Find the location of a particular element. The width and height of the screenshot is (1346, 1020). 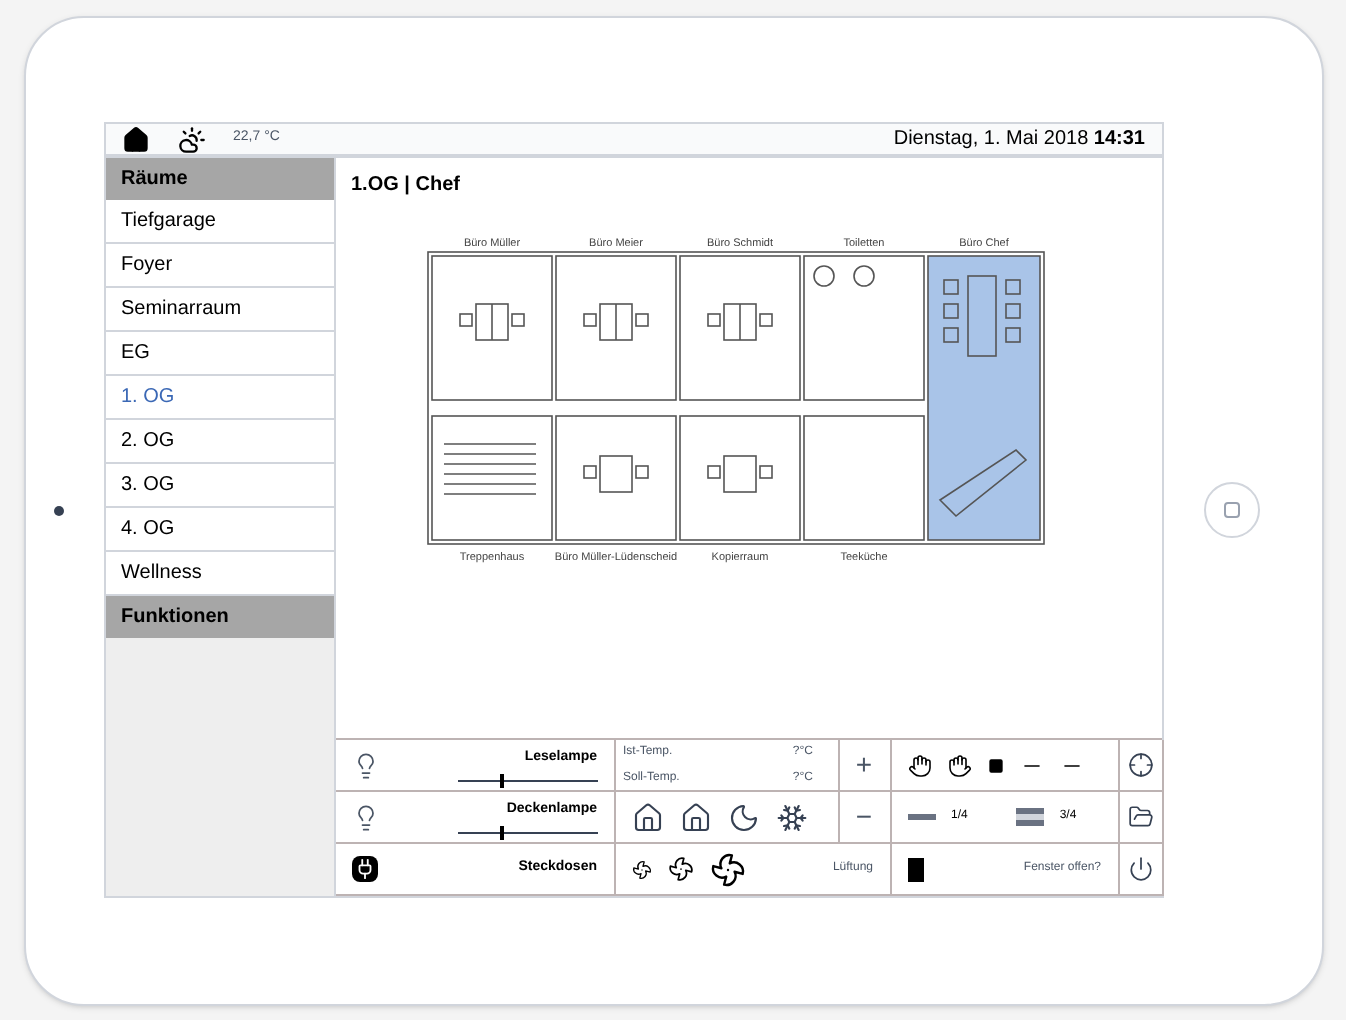

room-item: 3. OG is located at coordinates (219, 486).